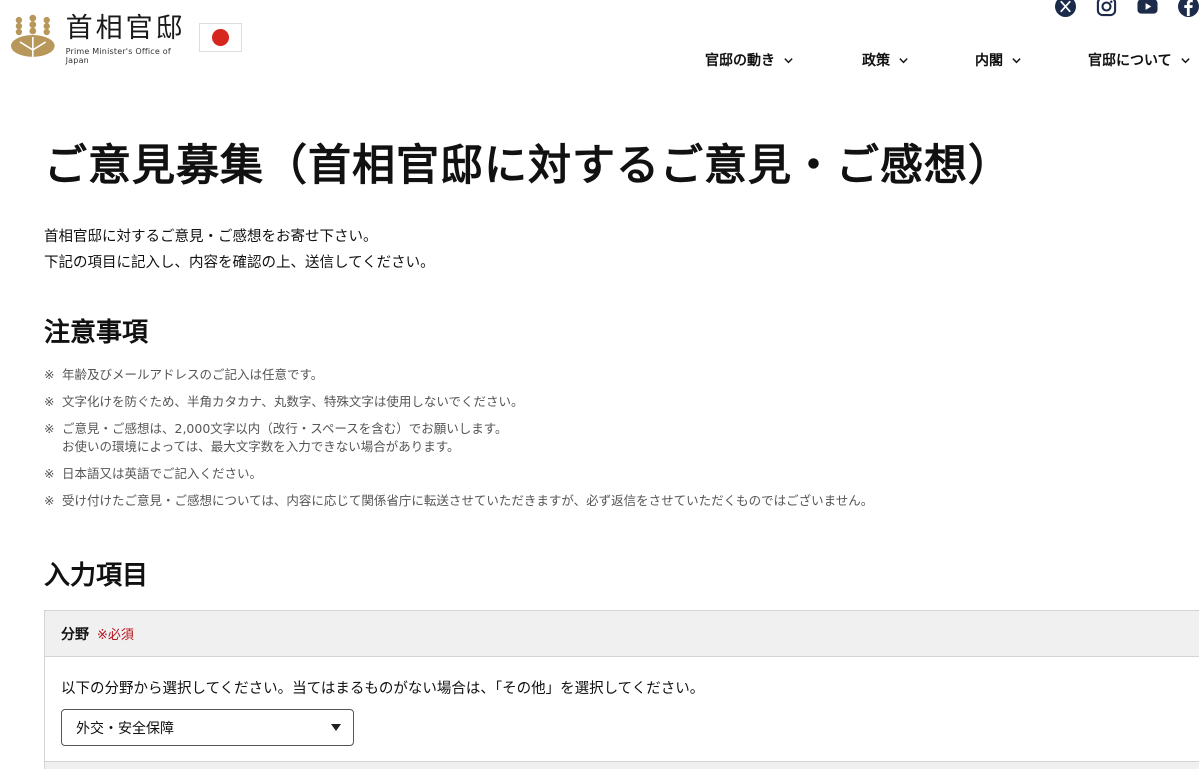  What do you see at coordinates (1147, 8) in the screenshot?
I see `youtube-icon` at bounding box center [1147, 8].